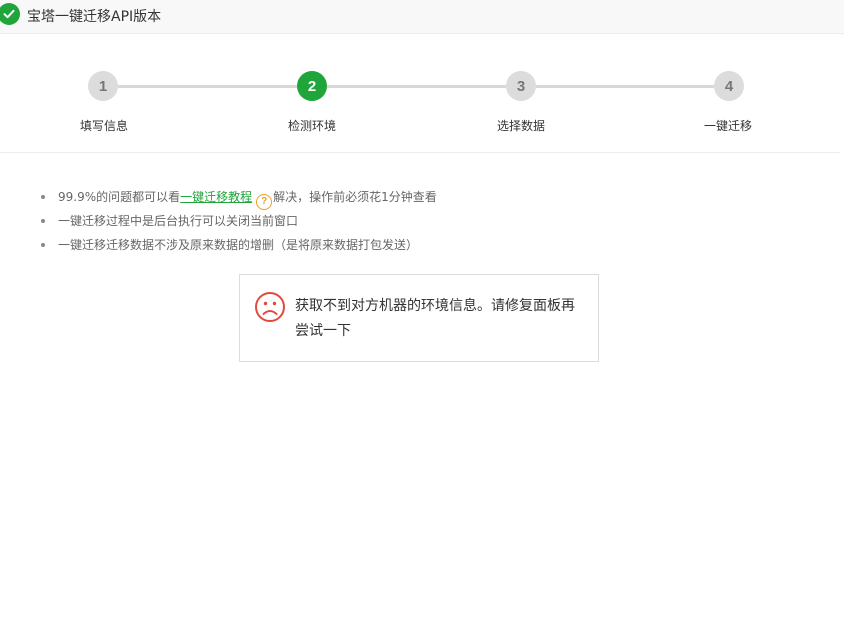  Describe the element at coordinates (238, 246) in the screenshot. I see `tip-item: 一键迁移迁移数据不涉及原来数据的增删（是将原来数据打包发送）` at that location.